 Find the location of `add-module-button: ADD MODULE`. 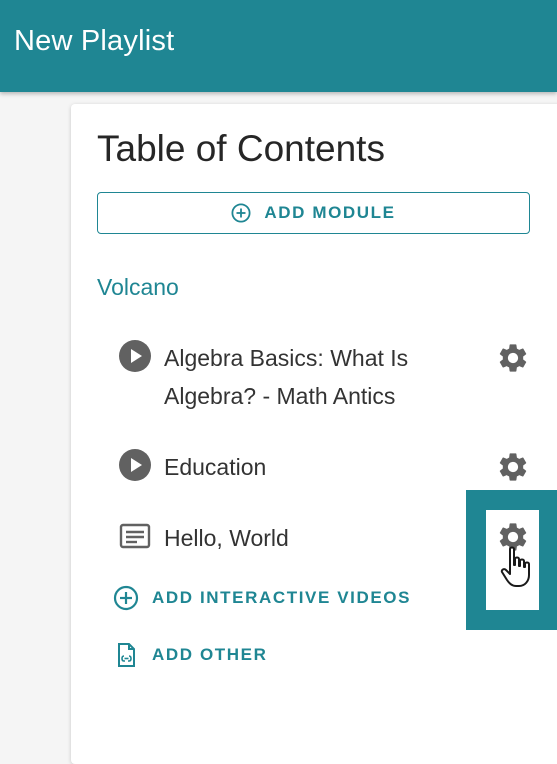

add-module-button: ADD MODULE is located at coordinates (313, 213).